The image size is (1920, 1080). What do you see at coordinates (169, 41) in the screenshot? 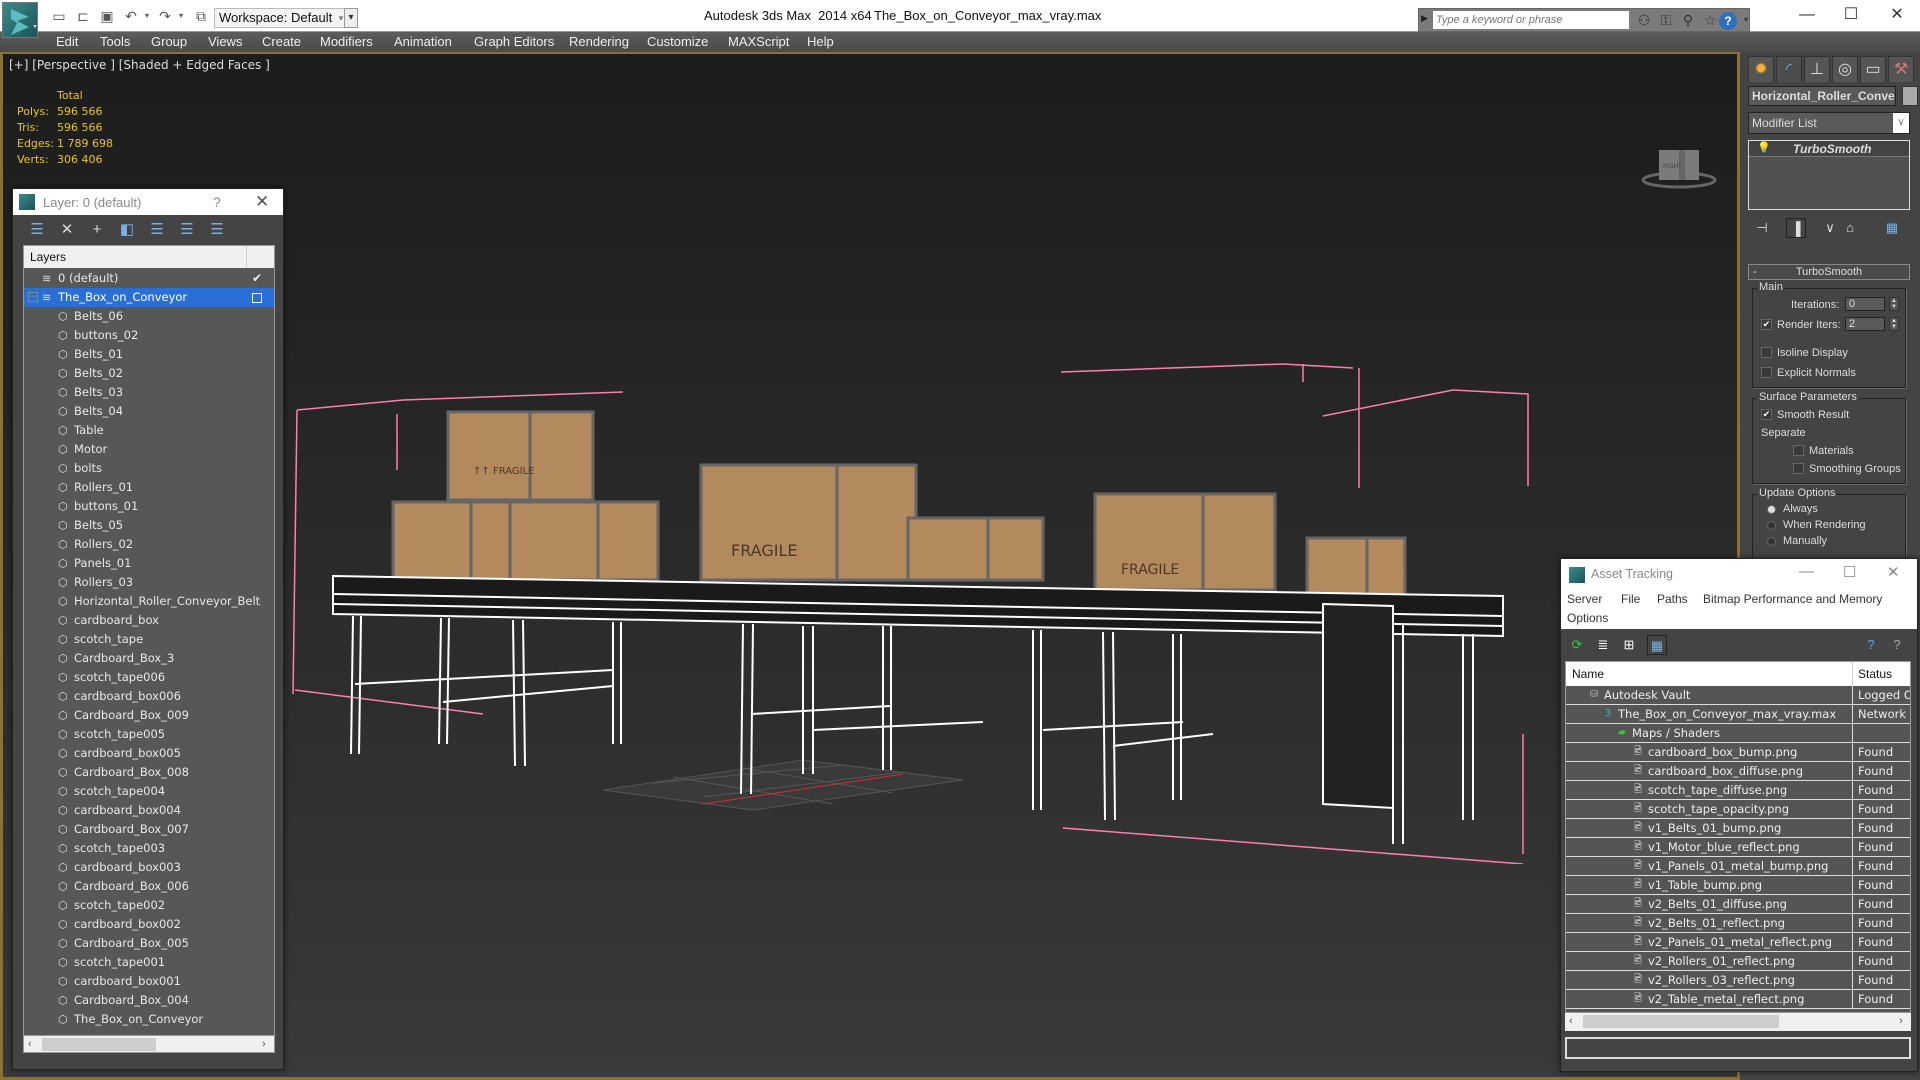
I see `menu-group: Group` at bounding box center [169, 41].